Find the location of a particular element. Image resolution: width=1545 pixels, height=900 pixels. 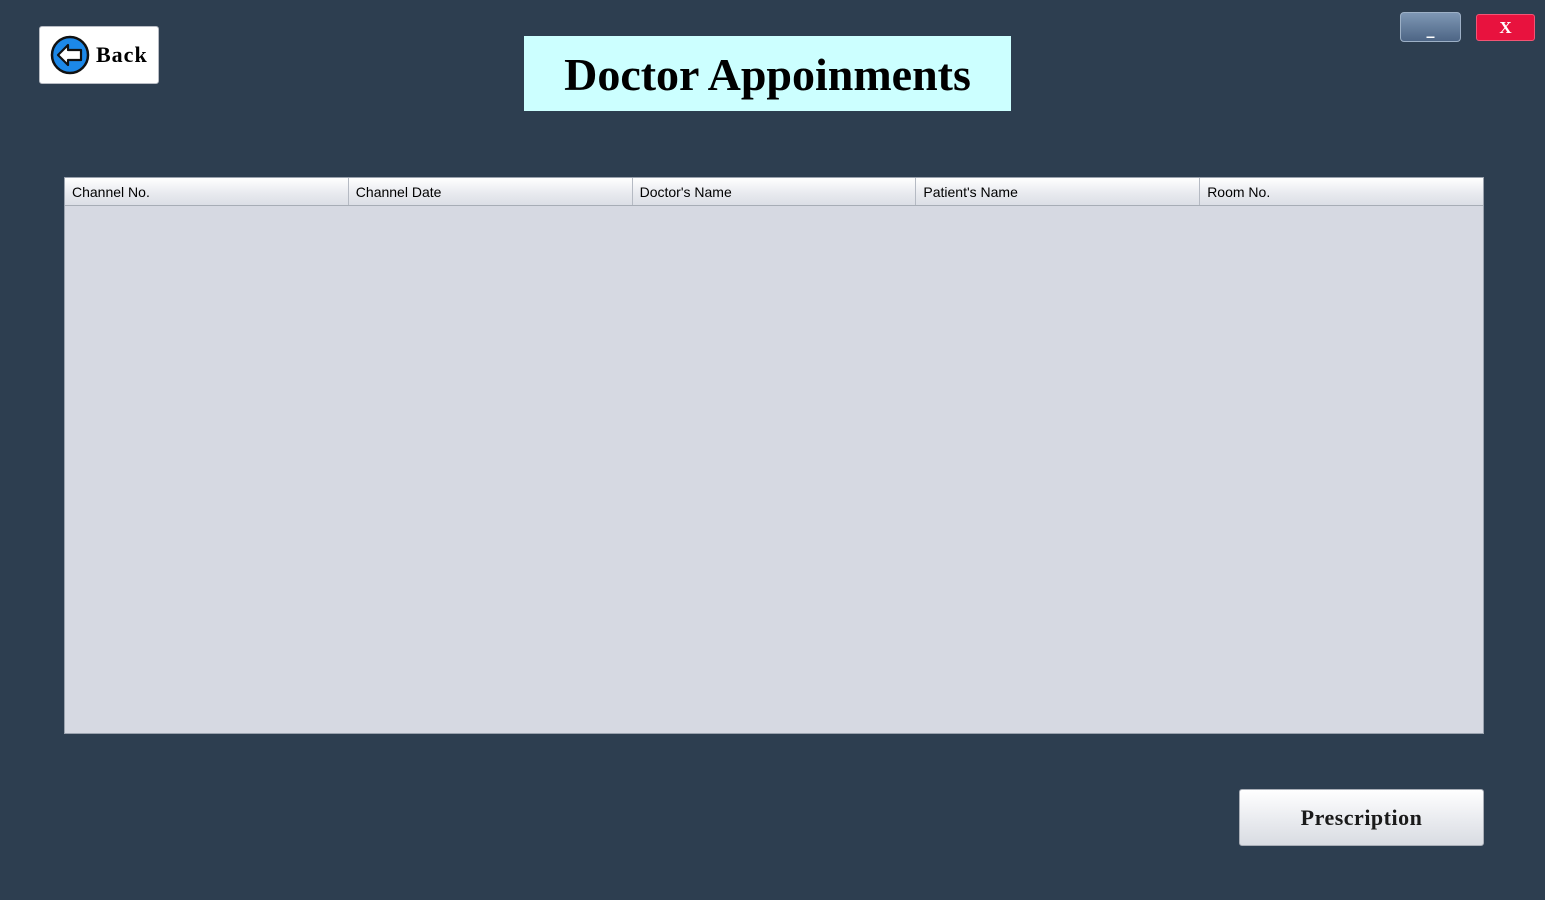

prescription-button: Prescription is located at coordinates (1361, 817).